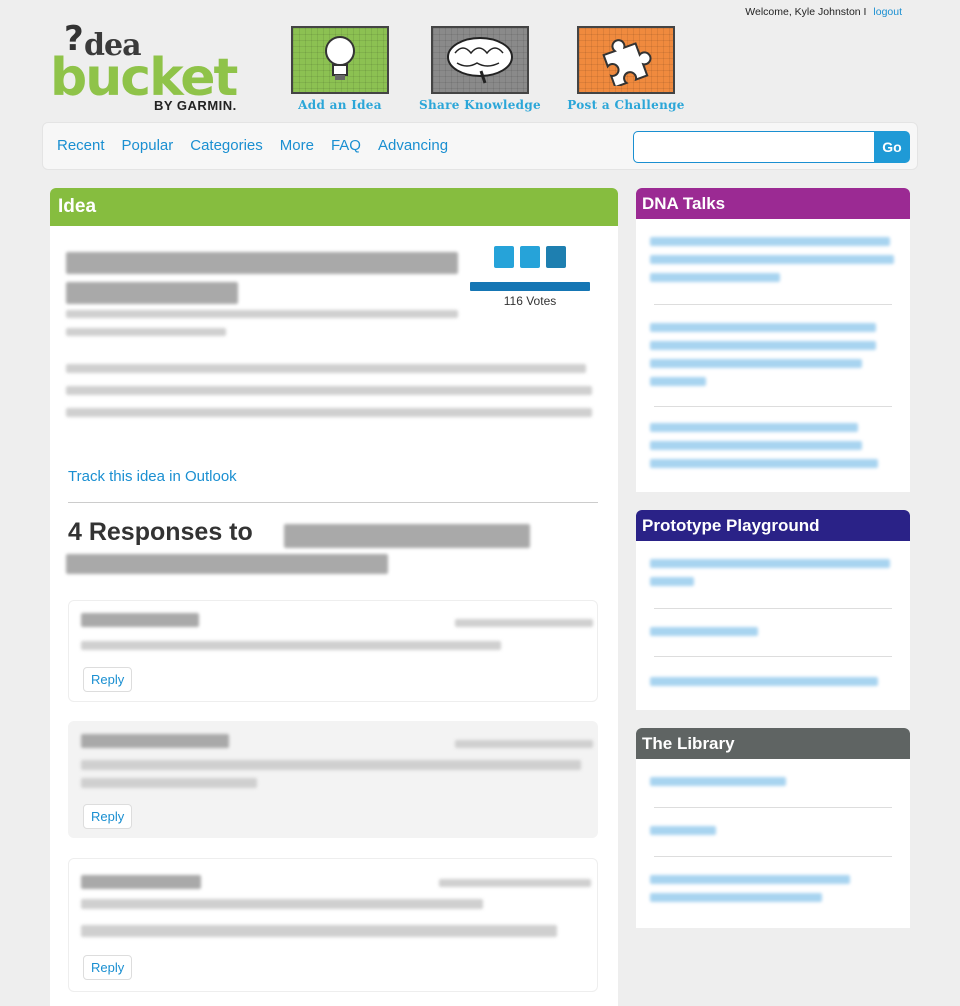  I want to click on vote-widget: 116 Votes, so click(530, 277).